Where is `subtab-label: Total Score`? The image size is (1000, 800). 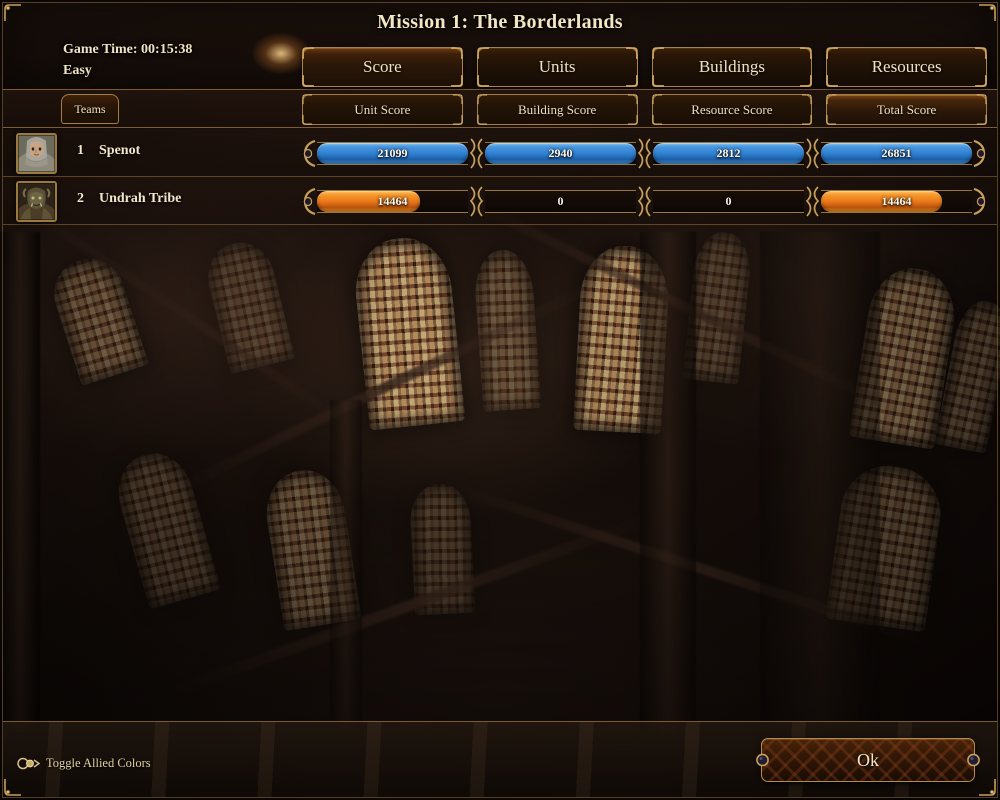 subtab-label: Total Score is located at coordinates (906, 109).